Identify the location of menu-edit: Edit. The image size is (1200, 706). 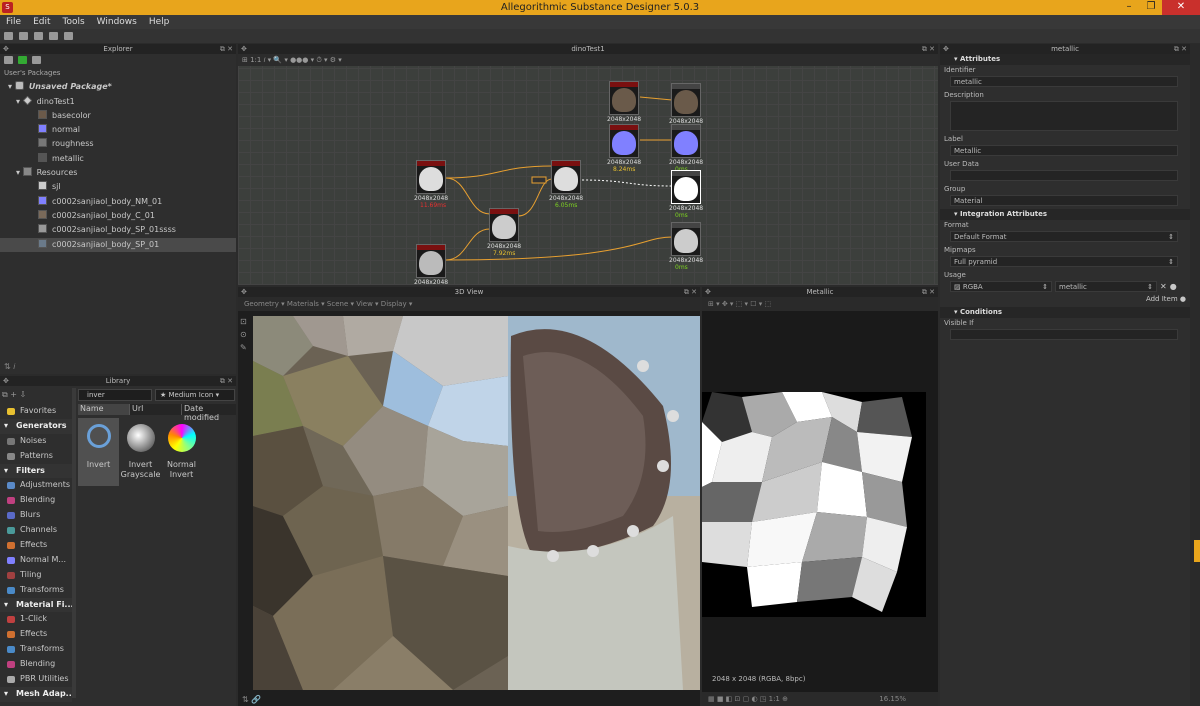
(41, 22).